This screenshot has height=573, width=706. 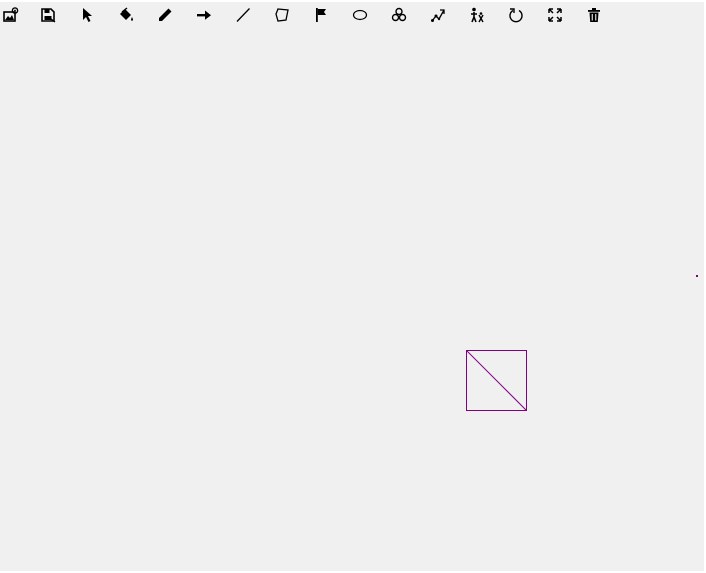 I want to click on drawn-diagonal-line, so click(x=496, y=380).